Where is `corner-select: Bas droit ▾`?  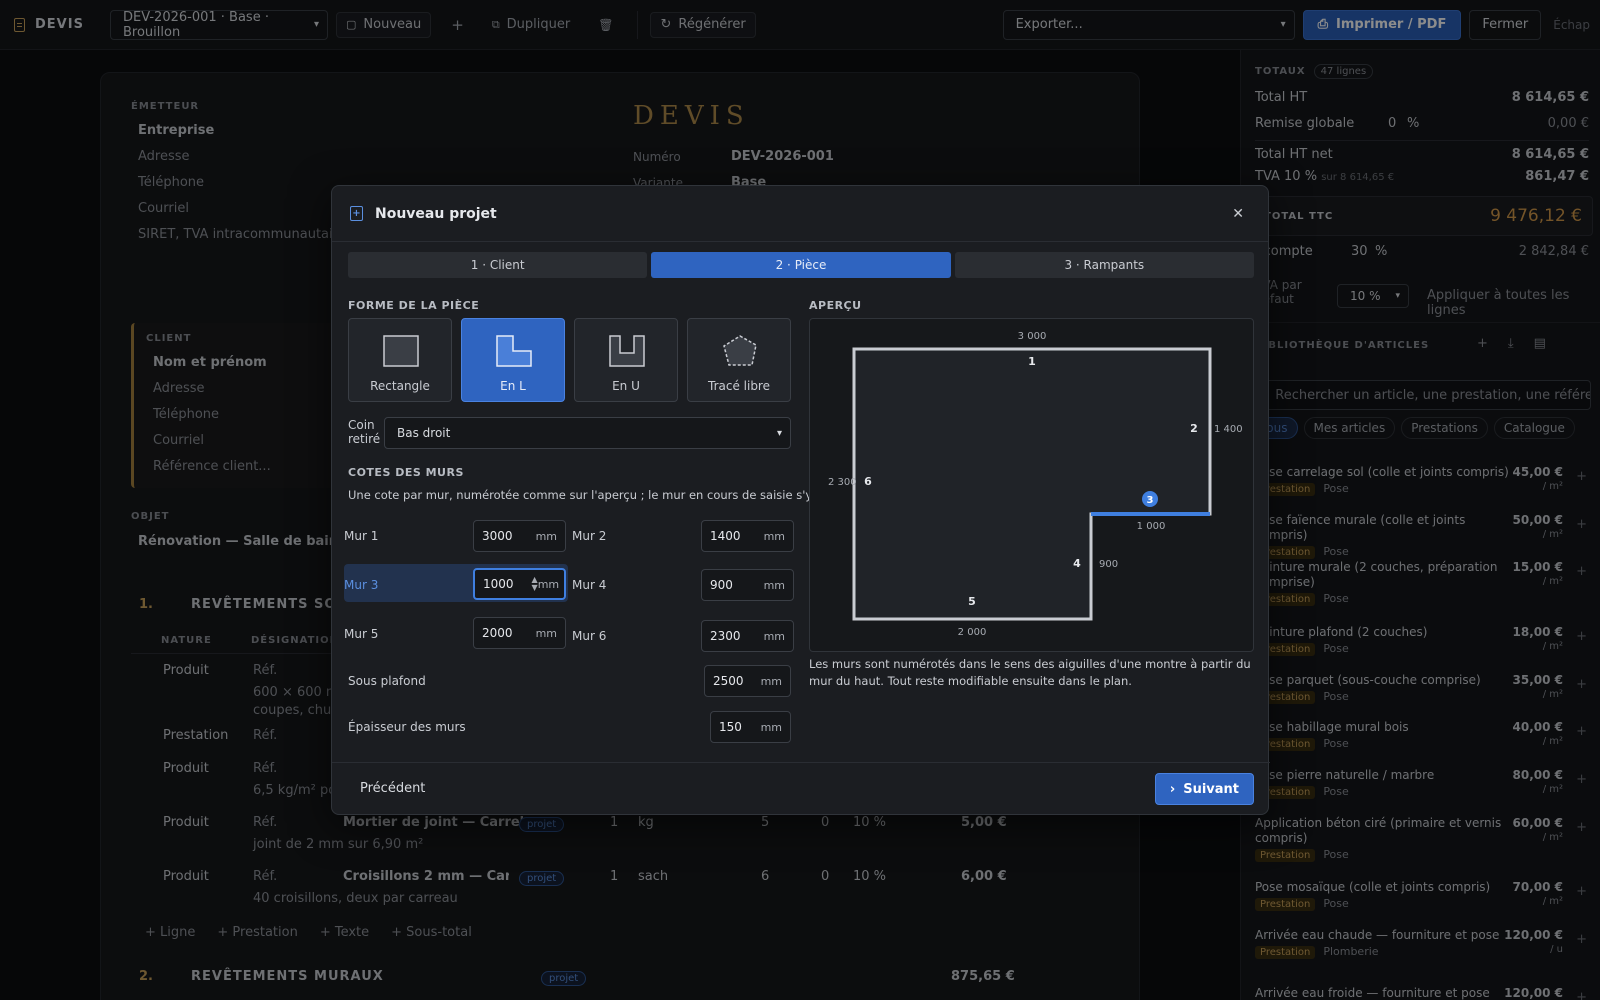
corner-select: Bas droit ▾ is located at coordinates (587, 433).